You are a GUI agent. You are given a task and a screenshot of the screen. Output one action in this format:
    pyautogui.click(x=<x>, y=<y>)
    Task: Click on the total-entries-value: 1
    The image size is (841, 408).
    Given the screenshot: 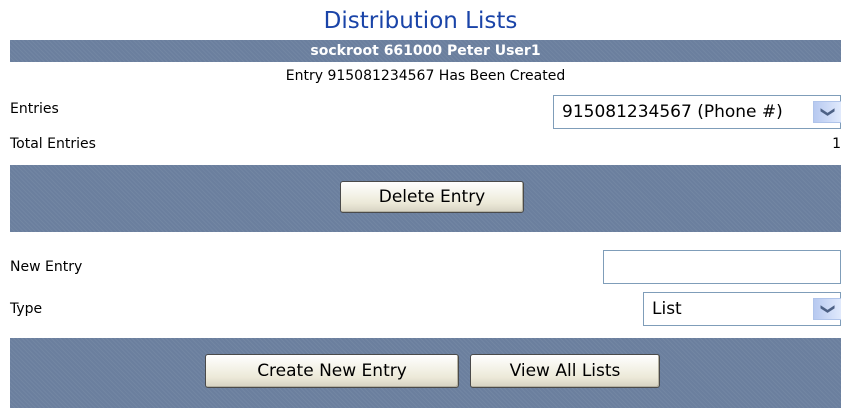 What is the action you would take?
    pyautogui.click(x=836, y=144)
    